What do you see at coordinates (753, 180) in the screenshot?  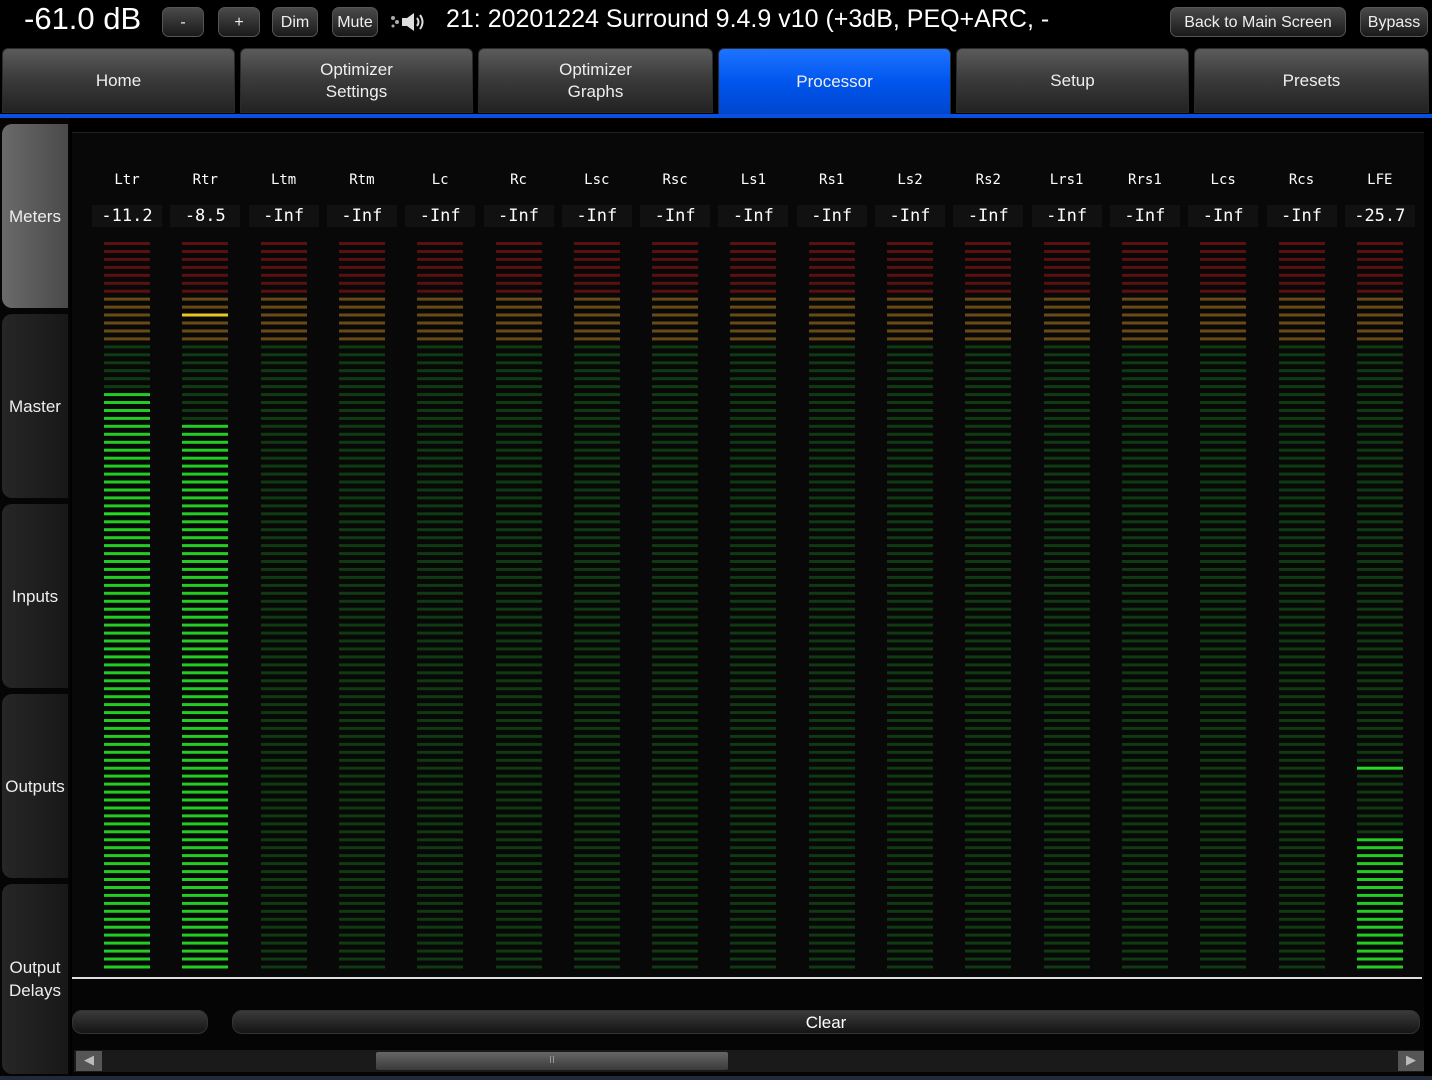 I see `channel-label-ls1: Ls1` at bounding box center [753, 180].